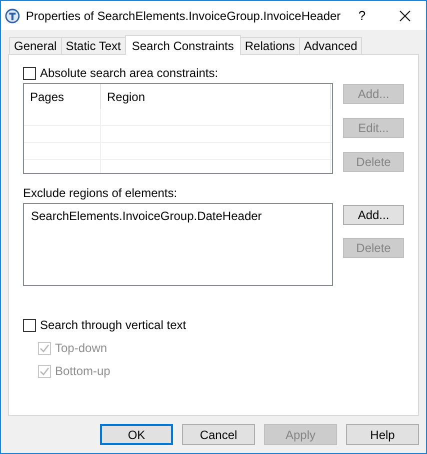  Describe the element at coordinates (12, 16) in the screenshot. I see `app-icon` at that location.